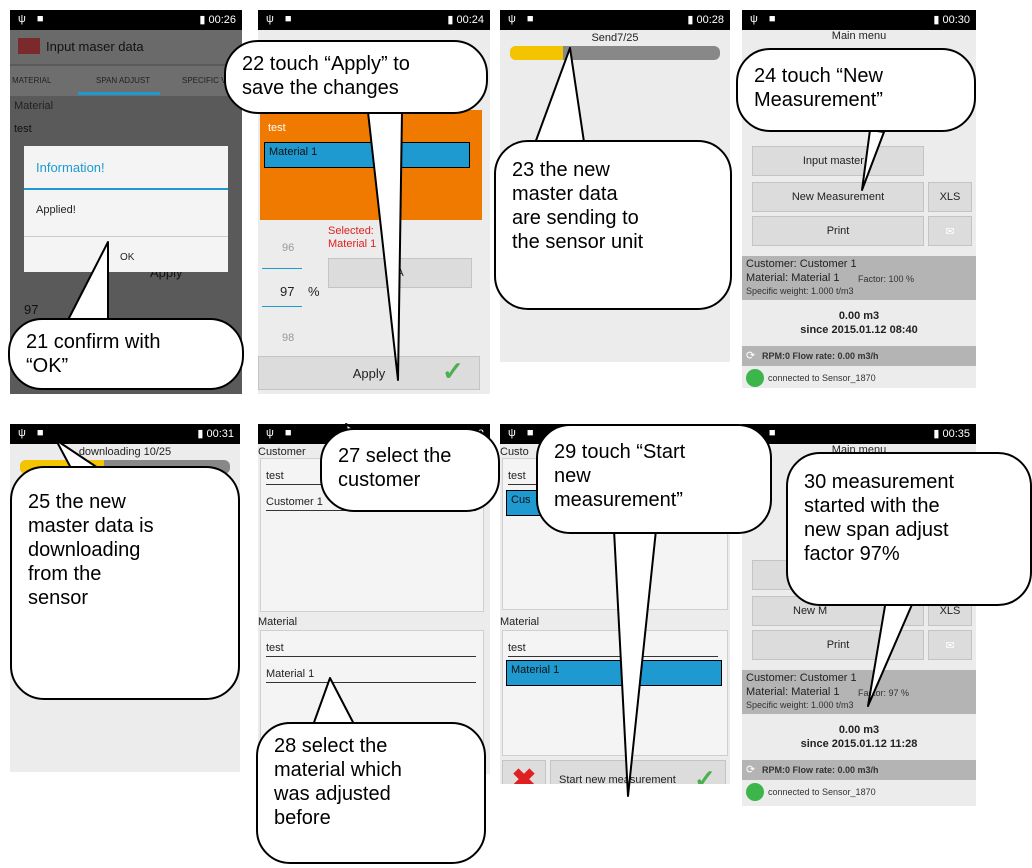 The image size is (1032, 868). Describe the element at coordinates (95, 46) in the screenshot. I see `page-title: Input maser data` at that location.